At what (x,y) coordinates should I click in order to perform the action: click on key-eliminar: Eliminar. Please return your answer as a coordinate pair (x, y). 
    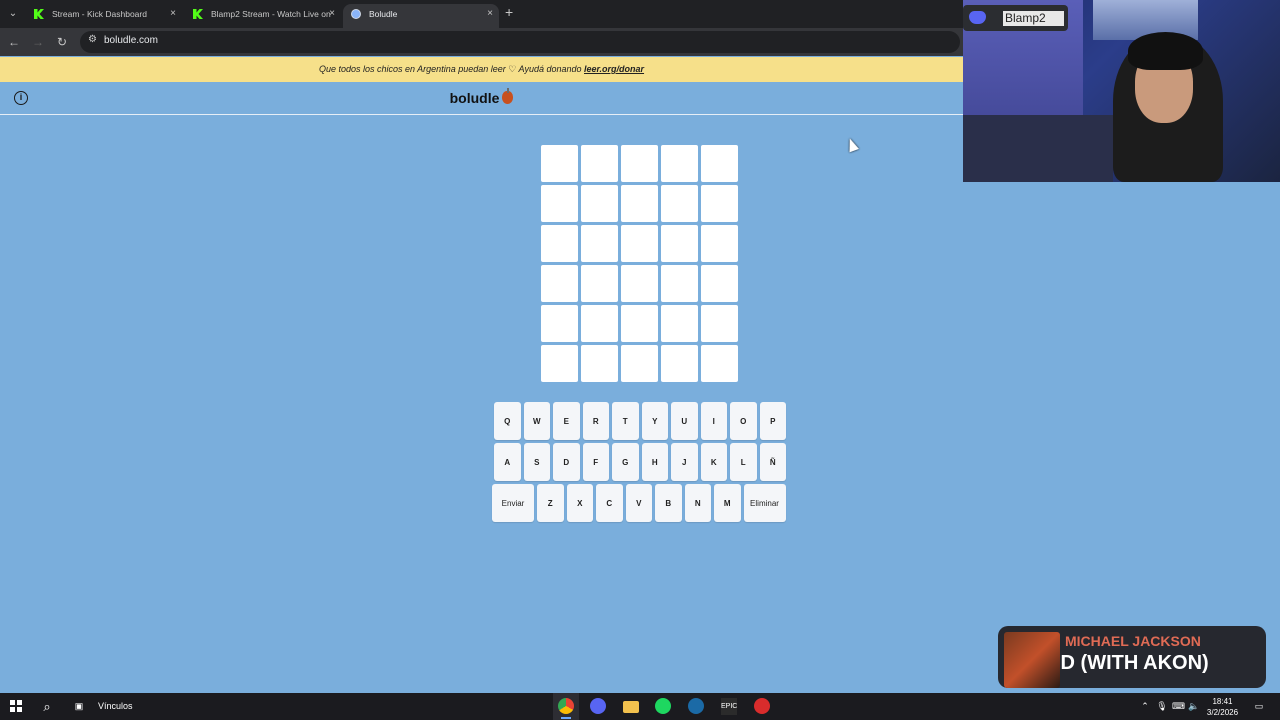
    Looking at the image, I should click on (764, 503).